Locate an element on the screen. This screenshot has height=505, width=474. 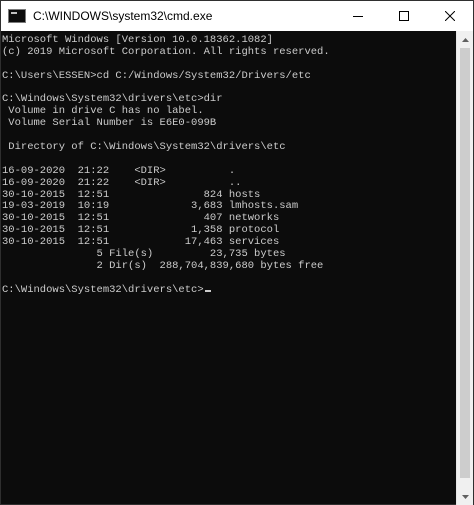
close-button is located at coordinates (450, 16).